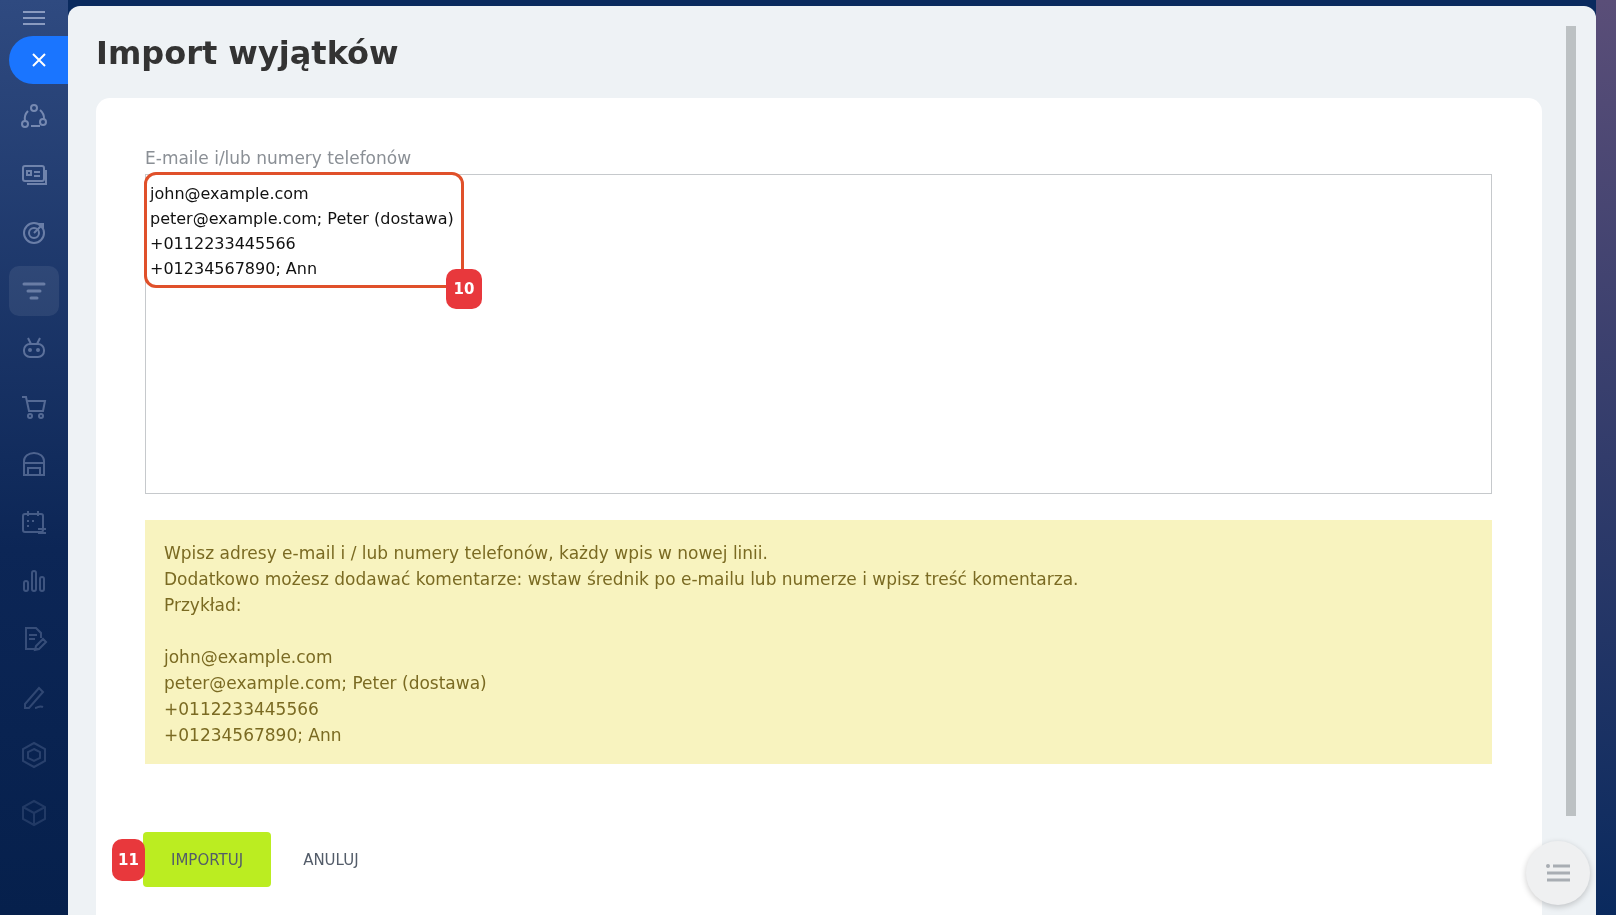  I want to click on example-line: +01234567890; Ann, so click(253, 735).